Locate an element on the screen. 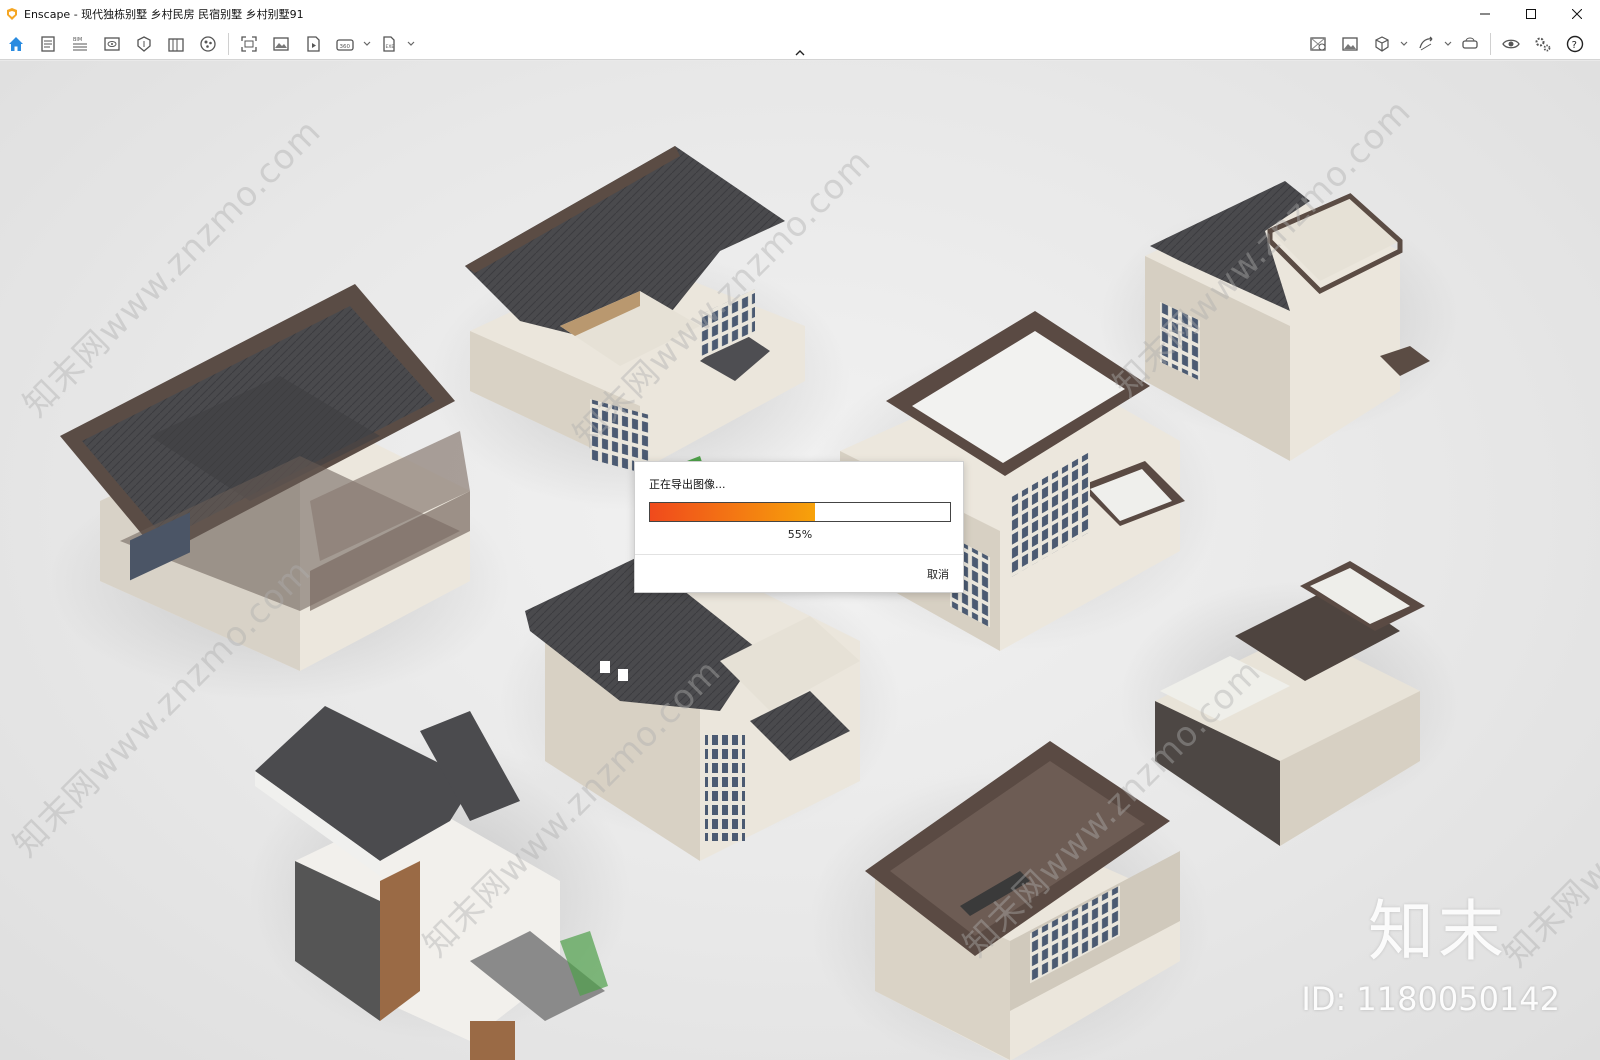 The width and height of the screenshot is (1600, 1060). export-progress-bar is located at coordinates (800, 512).